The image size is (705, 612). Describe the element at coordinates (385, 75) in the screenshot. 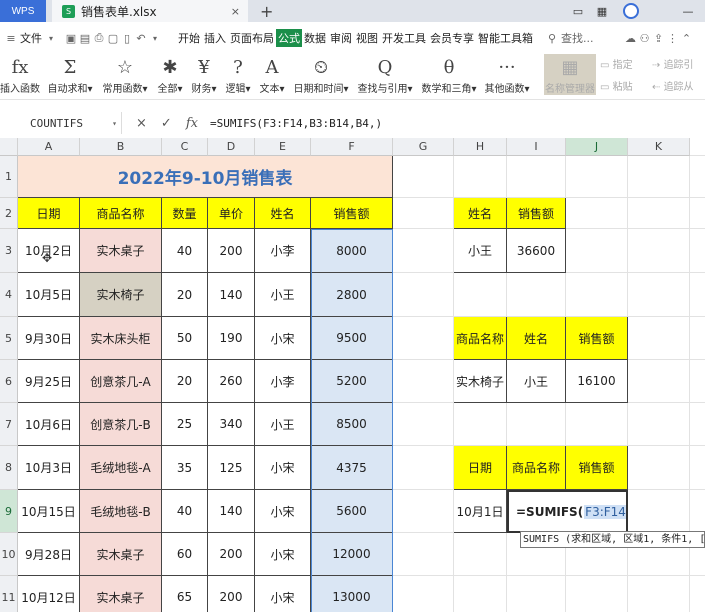

I see `lookup-reference-button: Q 查找与引用▾` at that location.